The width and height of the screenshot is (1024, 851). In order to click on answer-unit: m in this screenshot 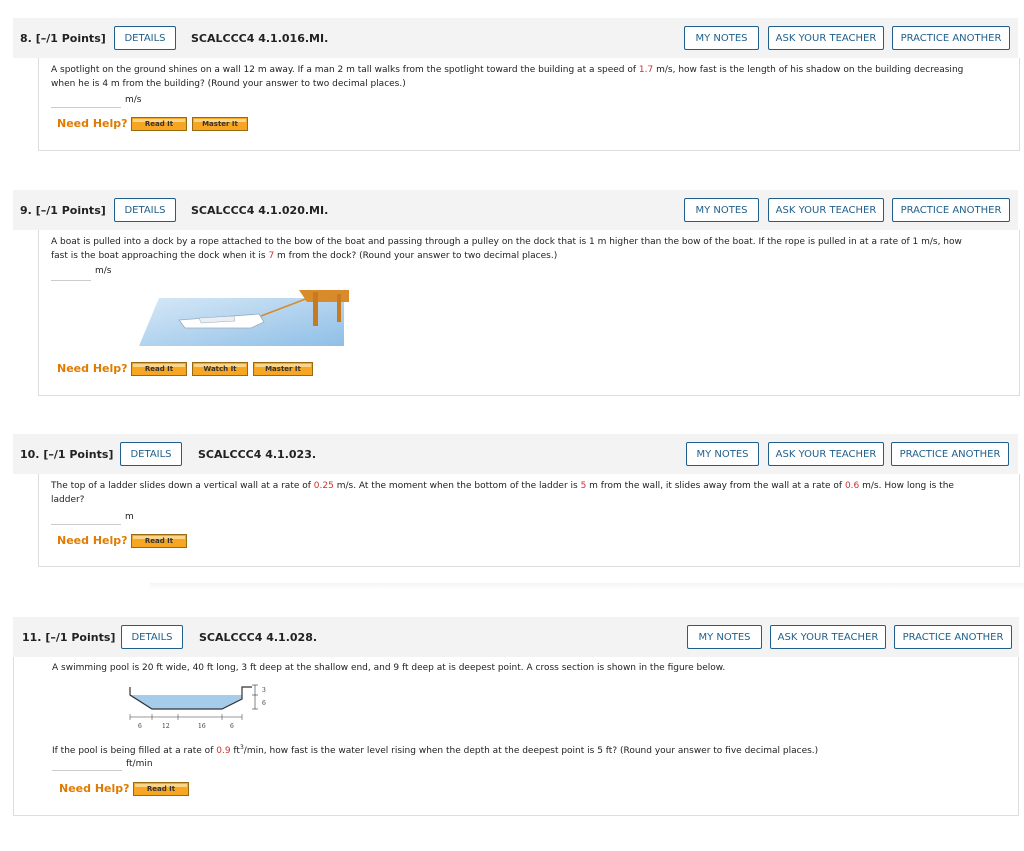, I will do `click(129, 517)`.